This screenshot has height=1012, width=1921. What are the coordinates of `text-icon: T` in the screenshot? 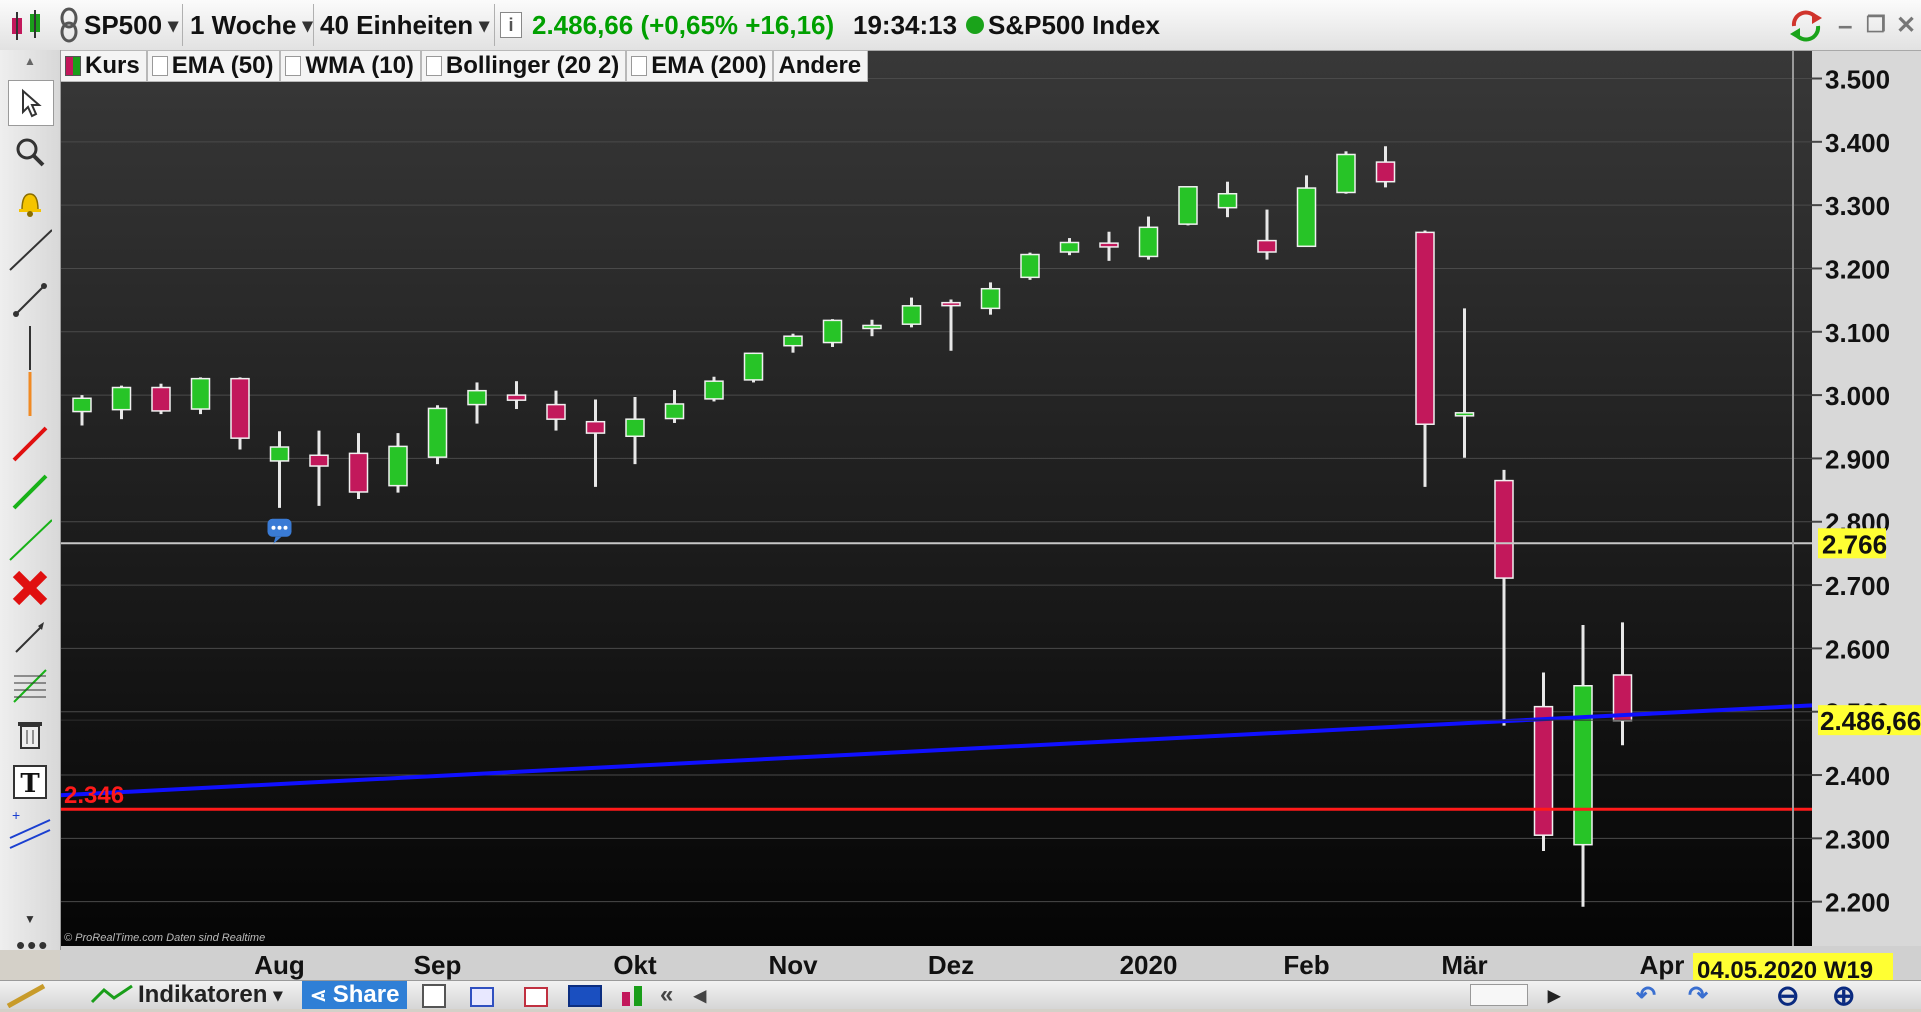 It's located at (30, 782).